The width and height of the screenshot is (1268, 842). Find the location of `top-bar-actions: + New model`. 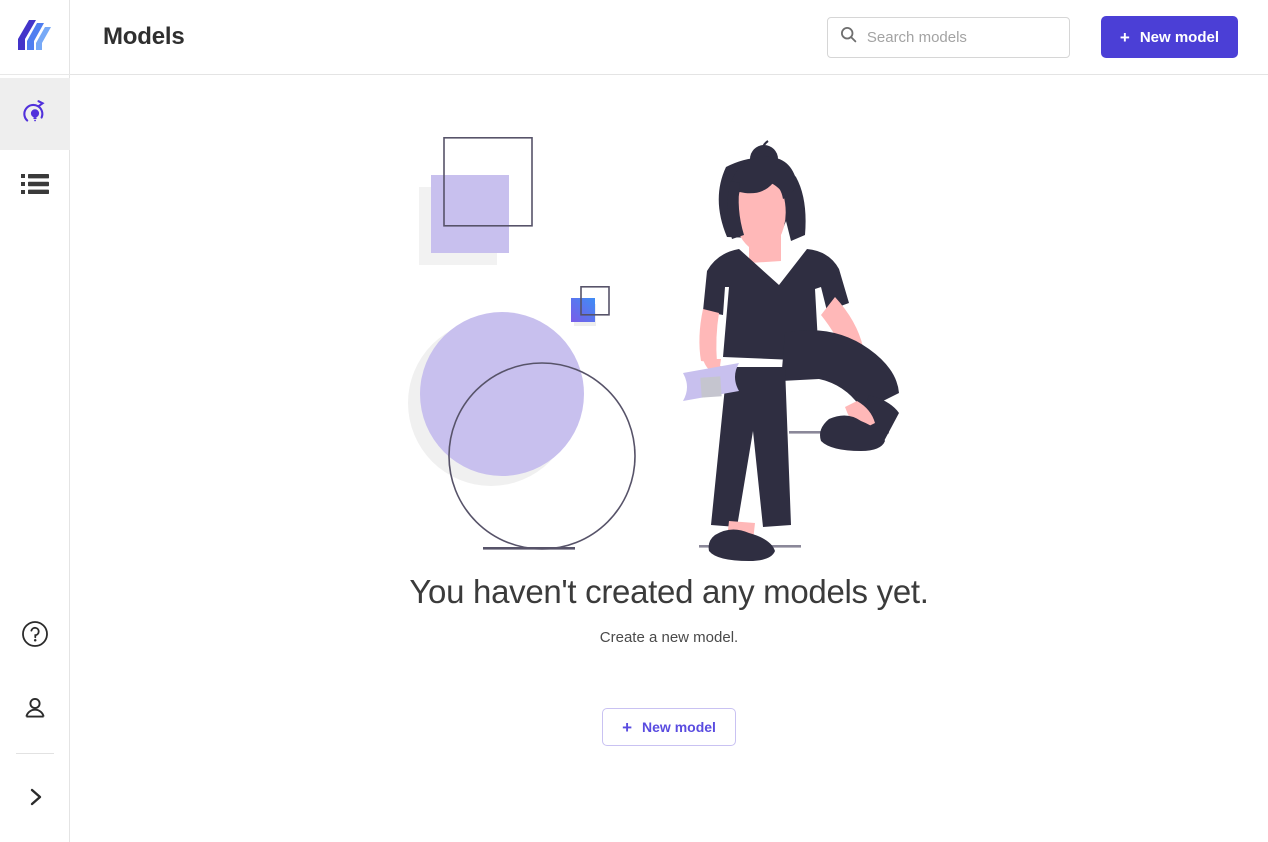

top-bar-actions: + New model is located at coordinates (1032, 37).